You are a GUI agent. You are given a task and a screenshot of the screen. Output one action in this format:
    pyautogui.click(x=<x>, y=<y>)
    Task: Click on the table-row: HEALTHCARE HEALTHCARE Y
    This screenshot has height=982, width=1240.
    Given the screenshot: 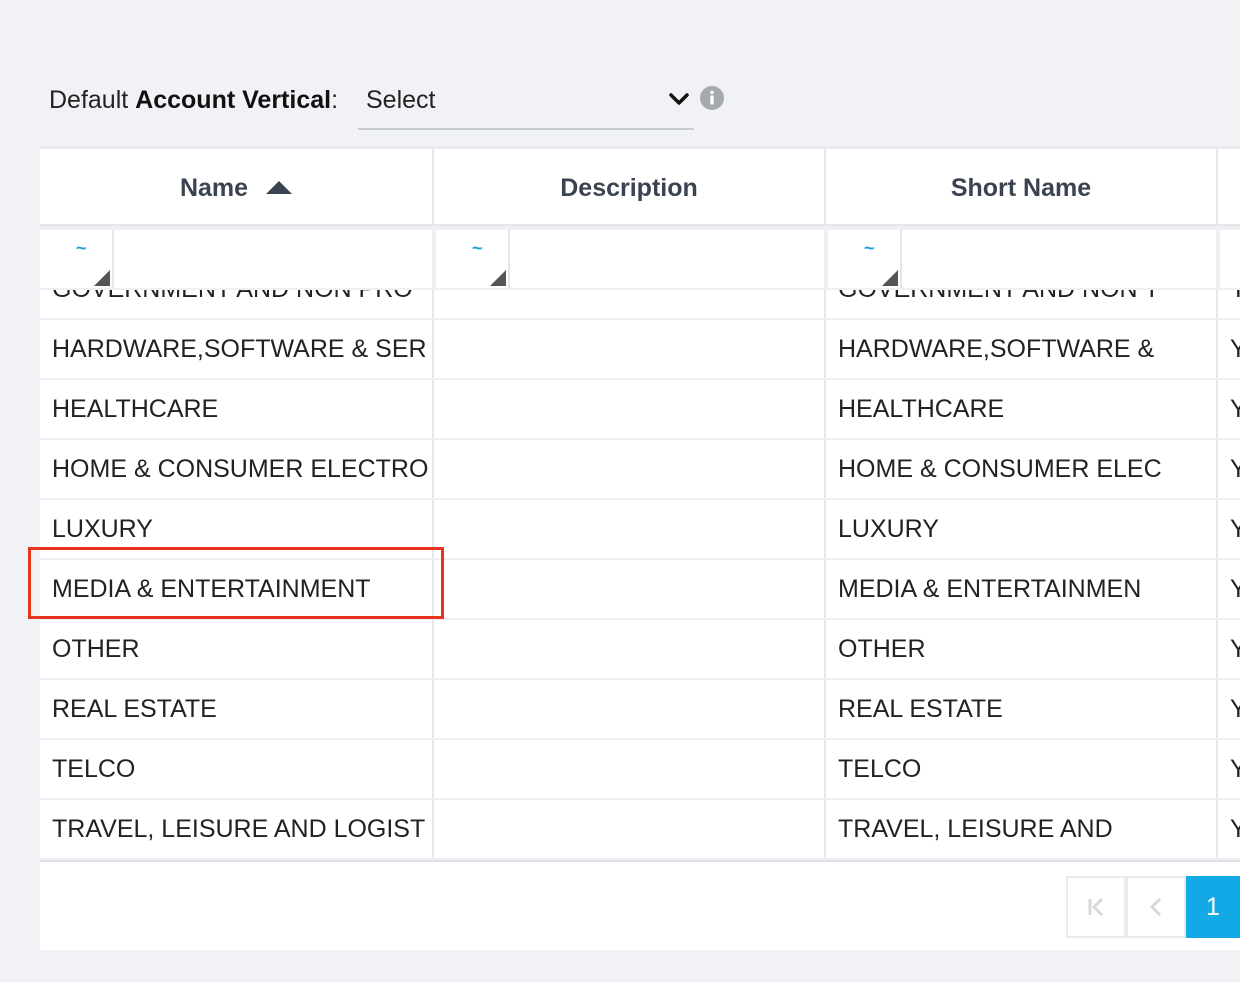 What is the action you would take?
    pyautogui.click(x=640, y=410)
    